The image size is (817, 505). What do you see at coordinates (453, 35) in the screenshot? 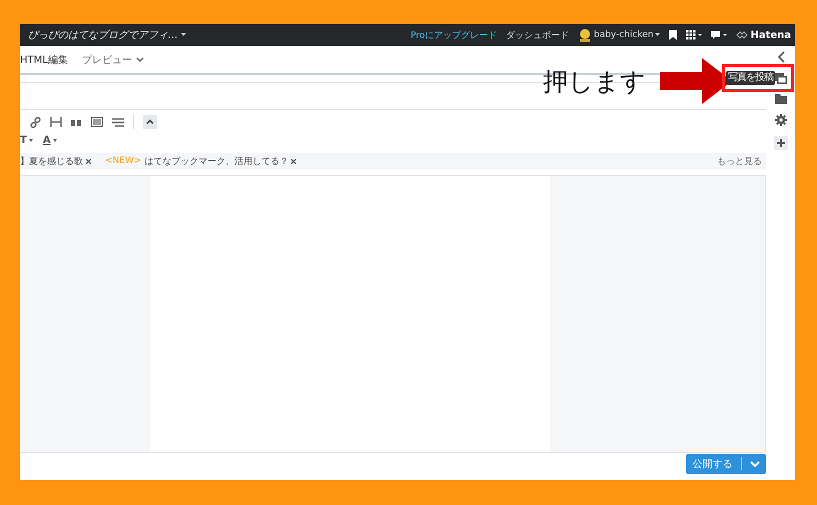
I see `nav-link: Proにアップグレード` at bounding box center [453, 35].